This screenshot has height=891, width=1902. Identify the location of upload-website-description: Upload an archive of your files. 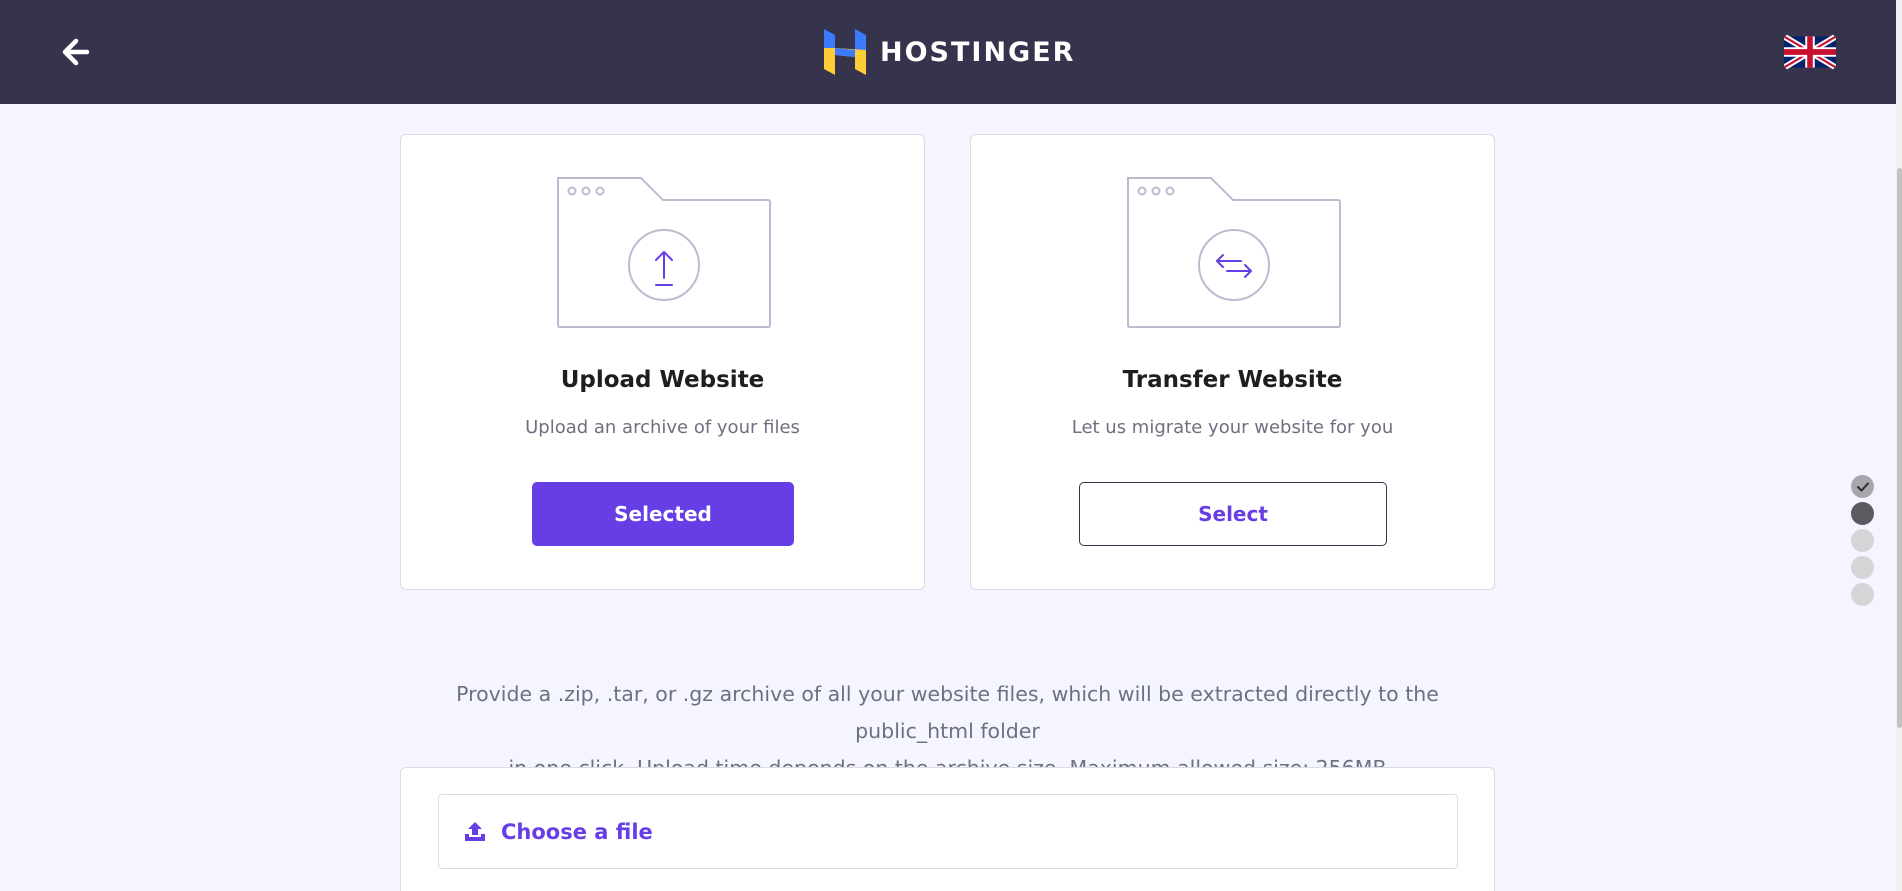
(662, 427).